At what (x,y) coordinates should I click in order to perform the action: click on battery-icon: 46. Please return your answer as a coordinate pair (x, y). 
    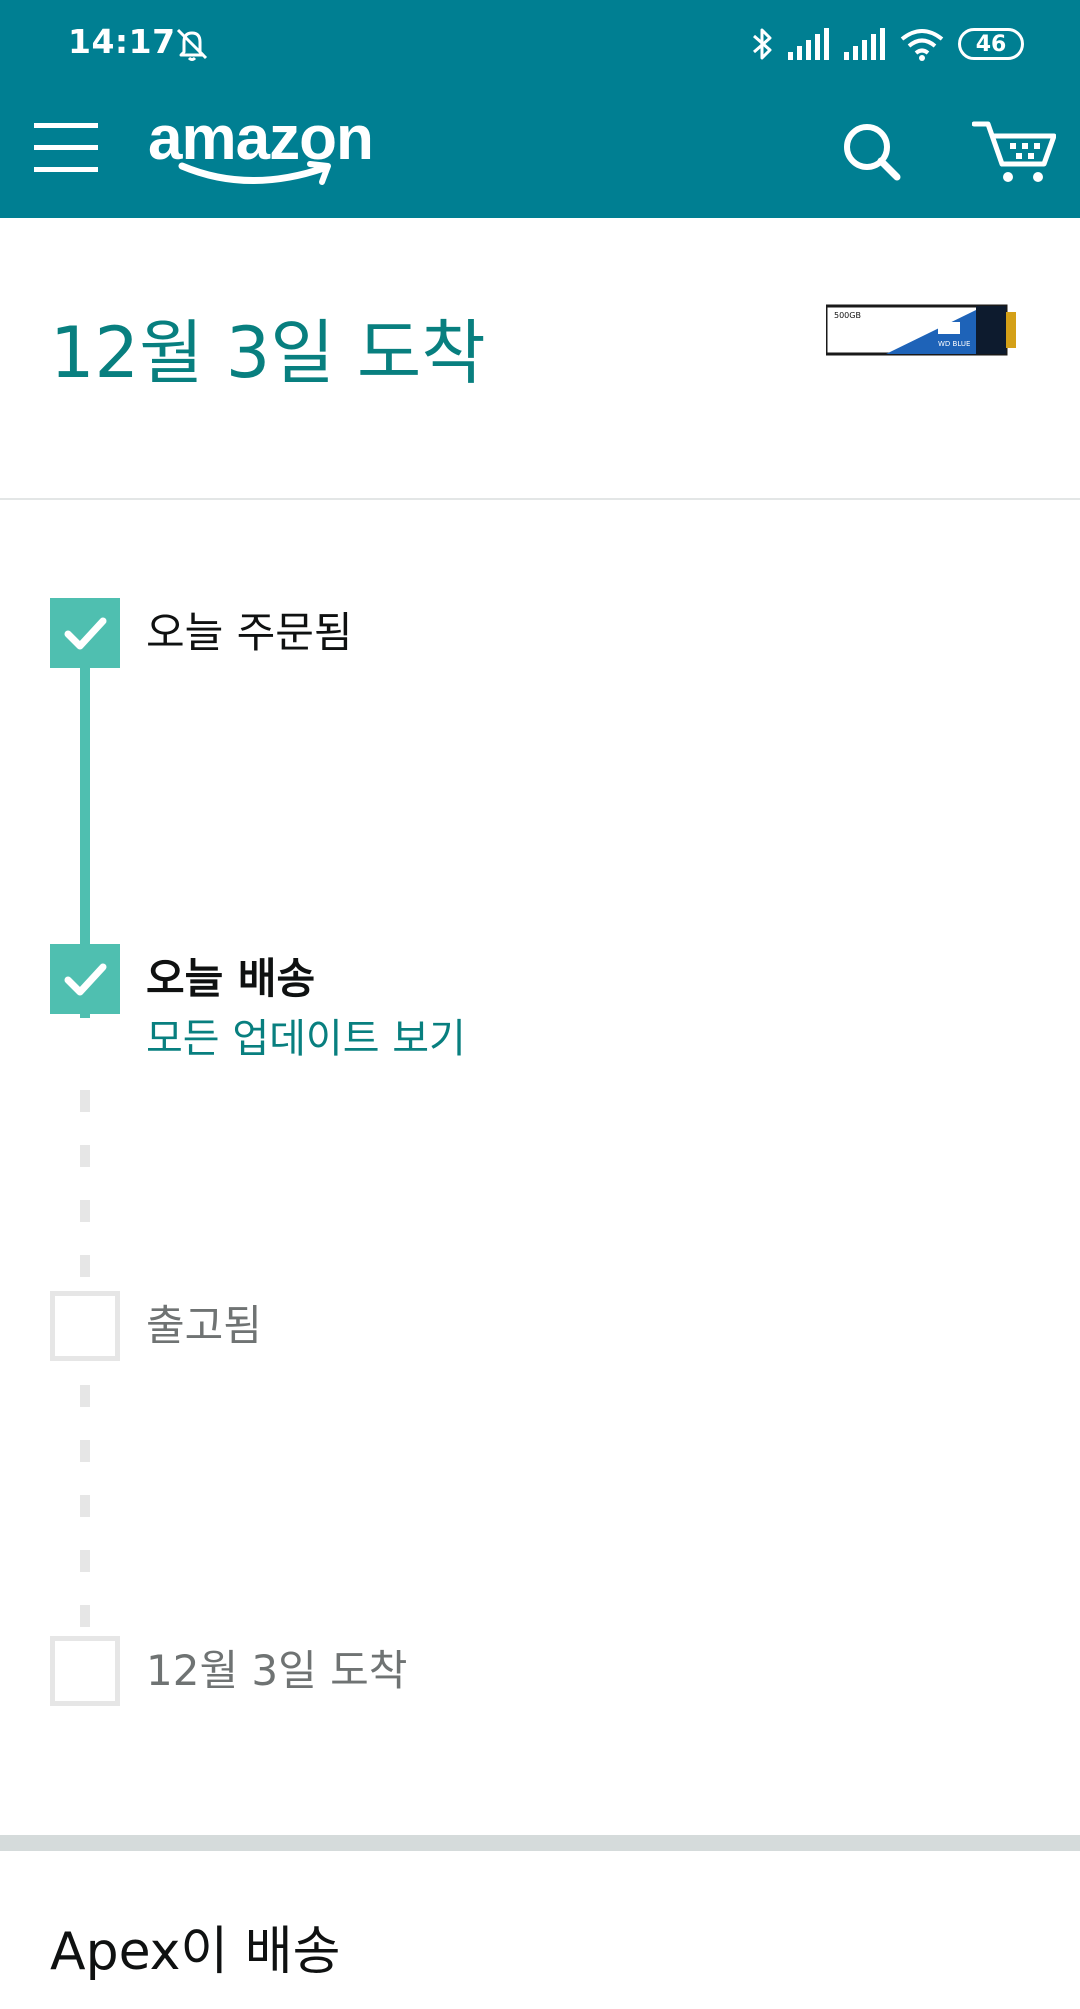
    Looking at the image, I should click on (991, 44).